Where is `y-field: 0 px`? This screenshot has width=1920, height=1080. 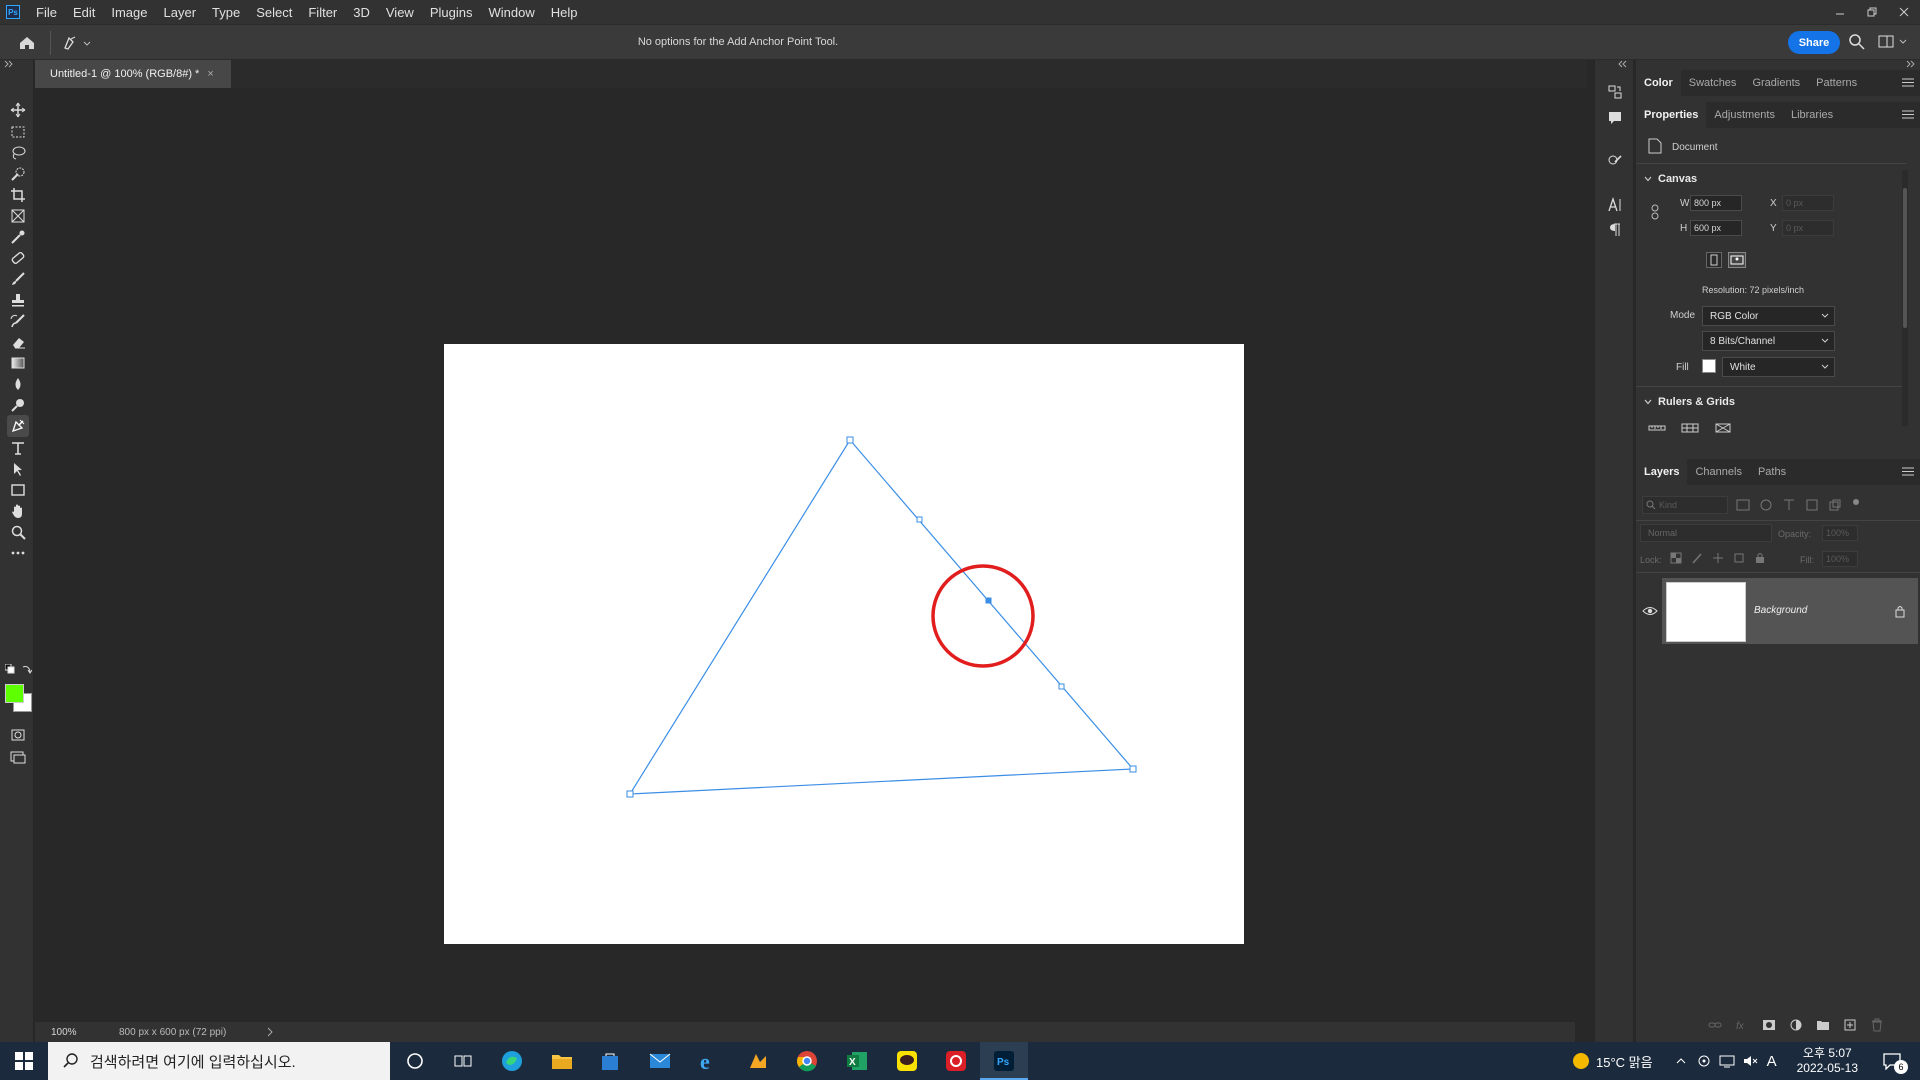
y-field: 0 px is located at coordinates (1808, 228).